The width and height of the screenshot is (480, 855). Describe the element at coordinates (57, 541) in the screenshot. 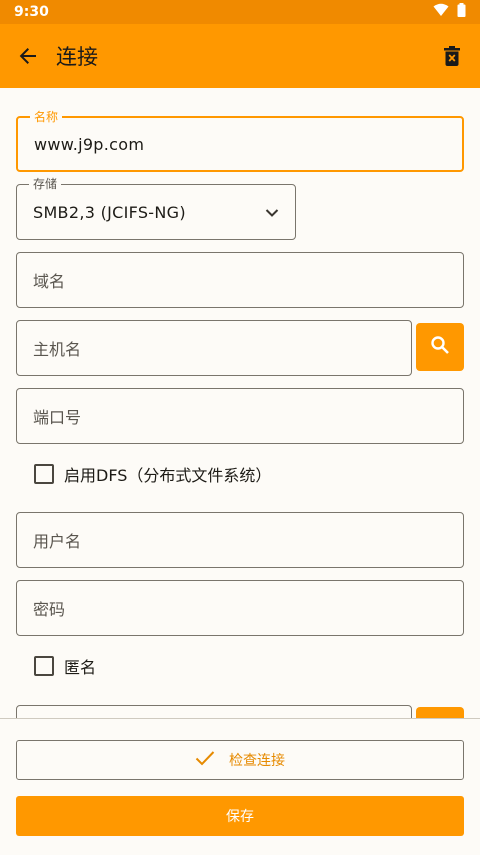

I see `username-field-placeholder: 用户名` at that location.